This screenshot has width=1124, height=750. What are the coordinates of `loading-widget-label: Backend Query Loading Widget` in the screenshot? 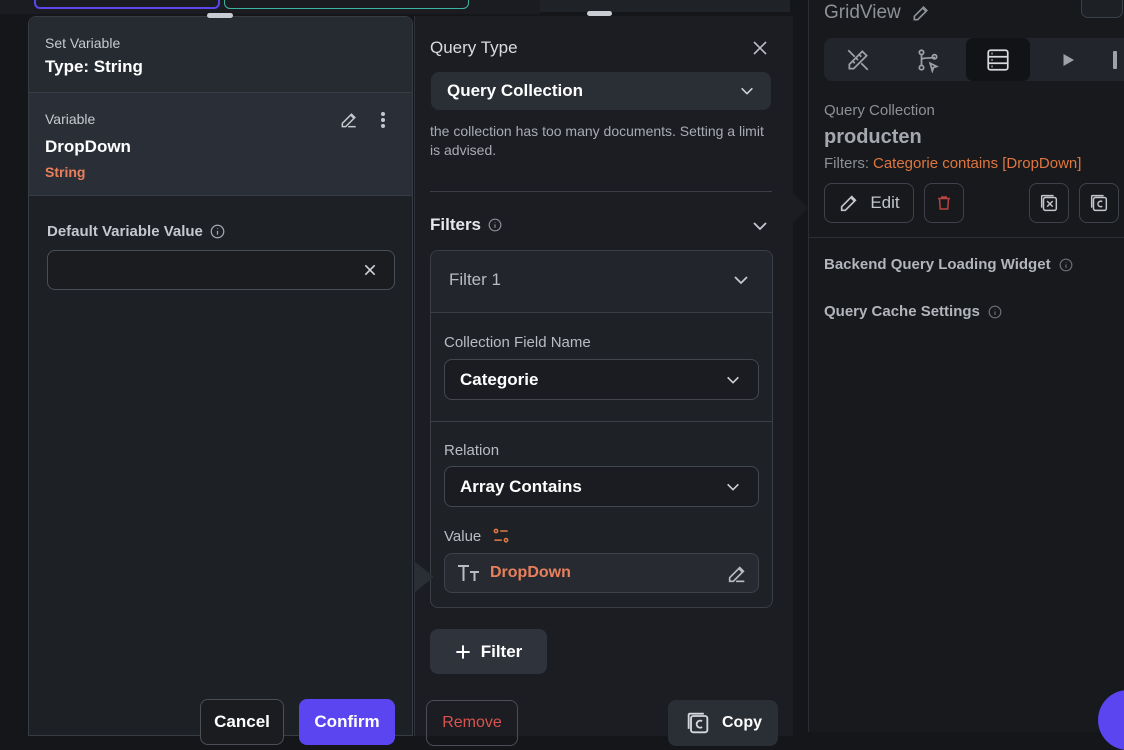 It's located at (937, 264).